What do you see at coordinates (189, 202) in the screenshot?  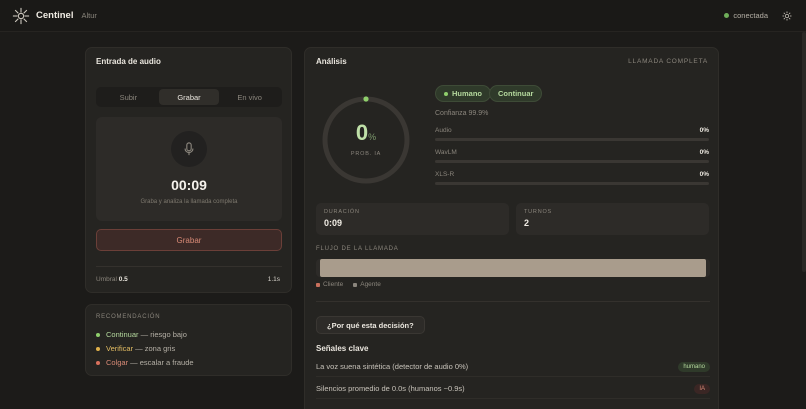 I see `recording-hint: Graba y analiza la llamada completa` at bounding box center [189, 202].